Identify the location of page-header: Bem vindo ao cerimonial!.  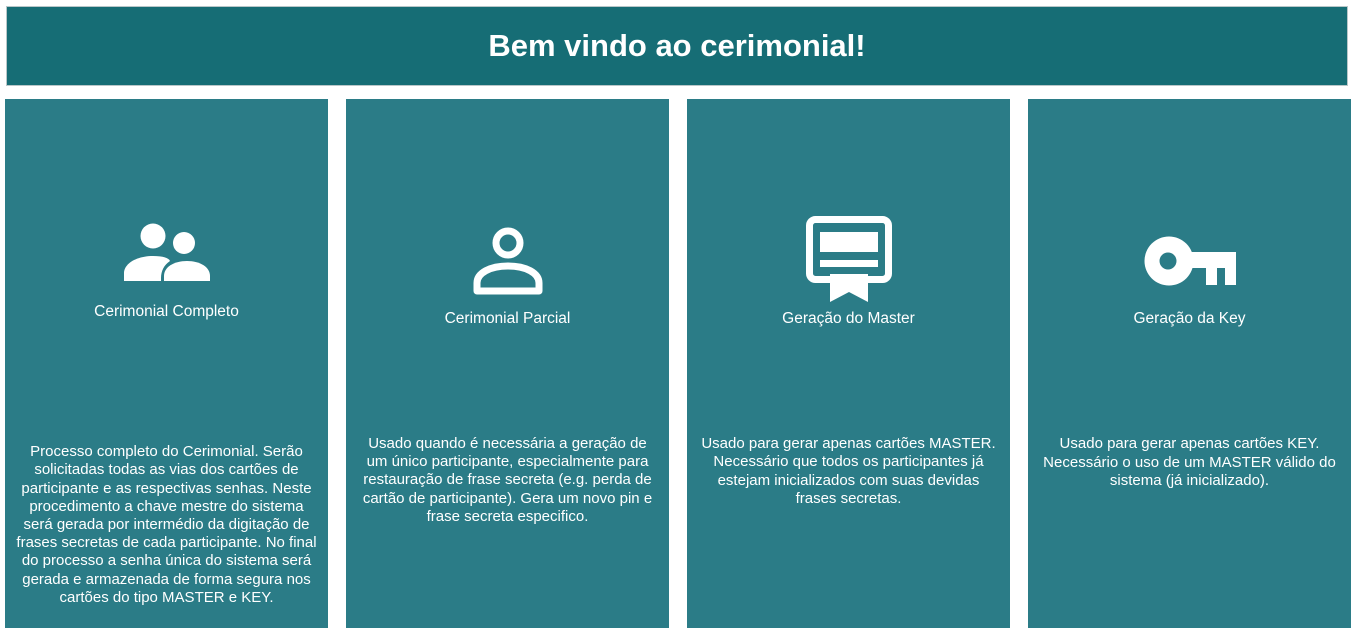
(677, 46).